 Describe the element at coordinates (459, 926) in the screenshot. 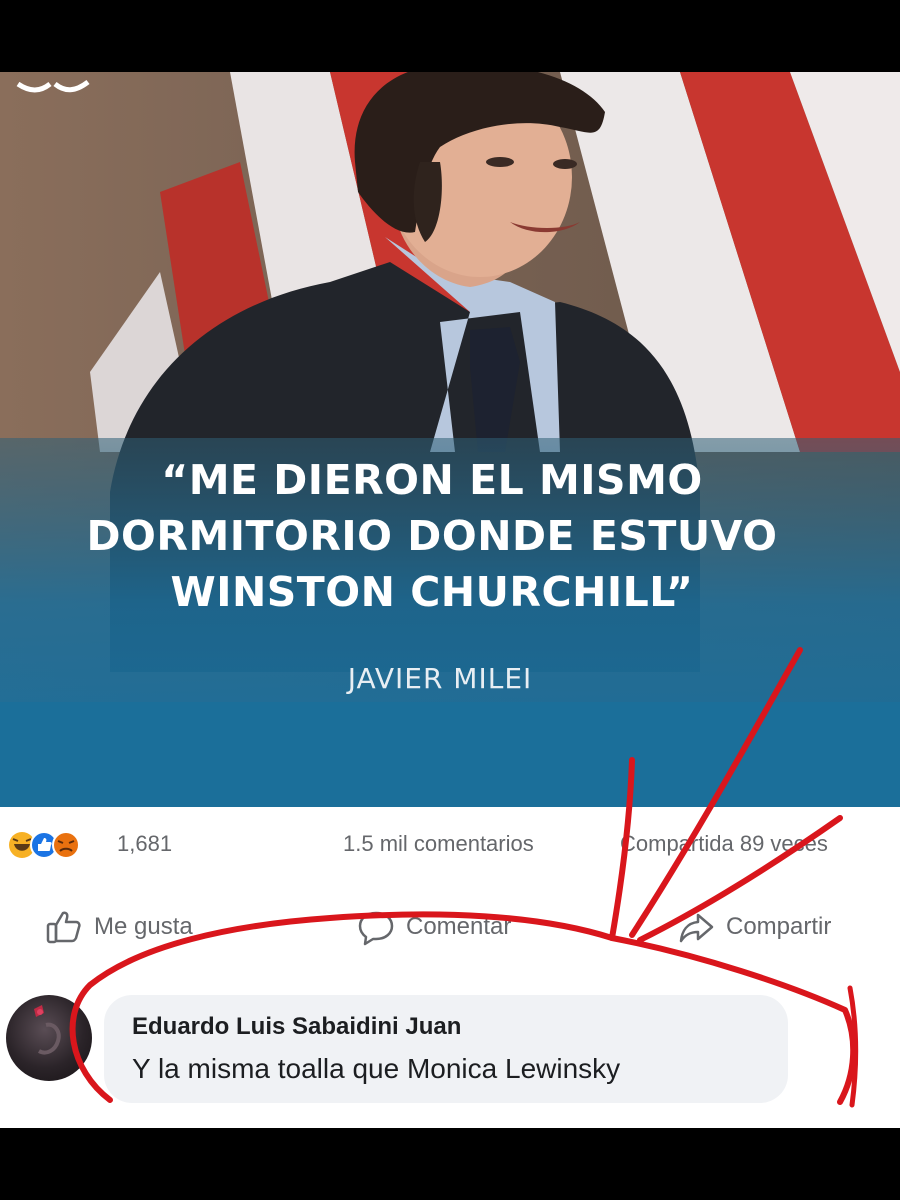

I see `comment-button-label: Comentar` at that location.